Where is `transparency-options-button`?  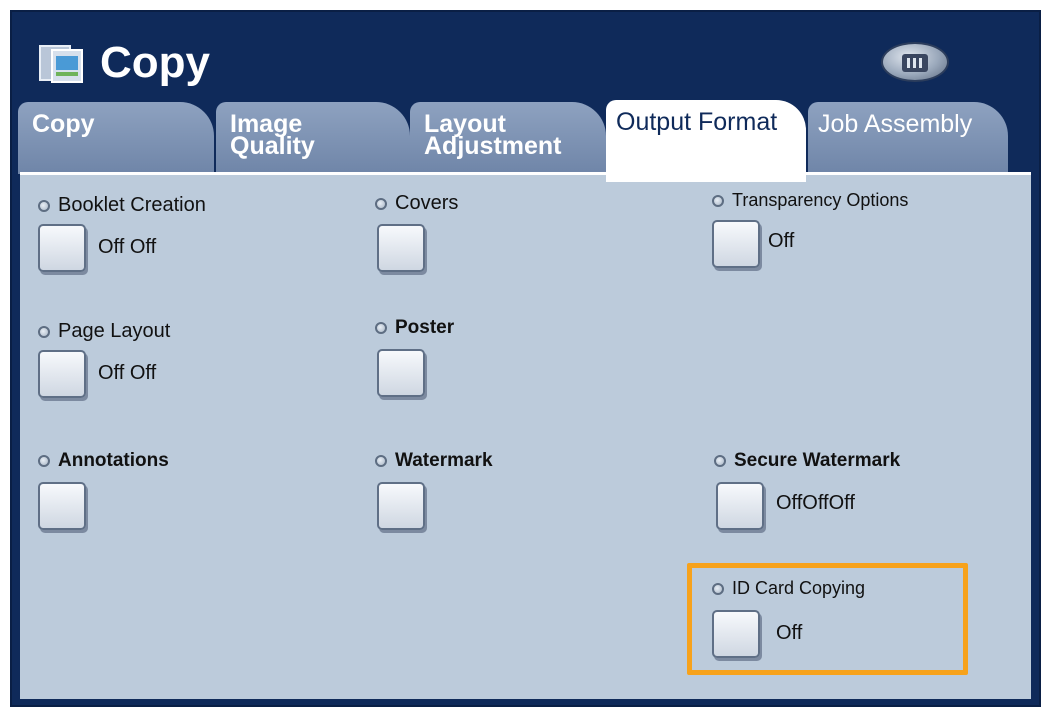
transparency-options-button is located at coordinates (736, 244).